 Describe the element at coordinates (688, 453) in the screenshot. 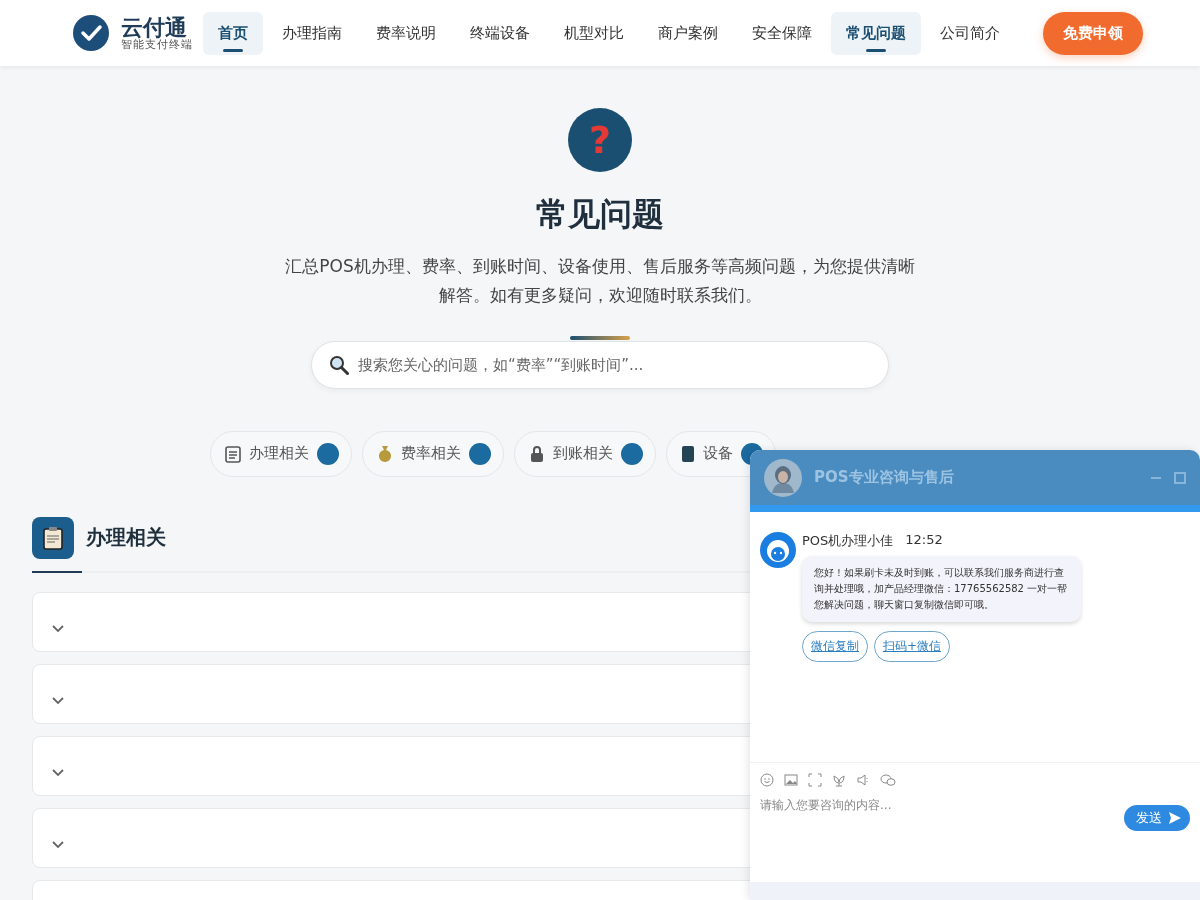

I see `device-icon` at that location.